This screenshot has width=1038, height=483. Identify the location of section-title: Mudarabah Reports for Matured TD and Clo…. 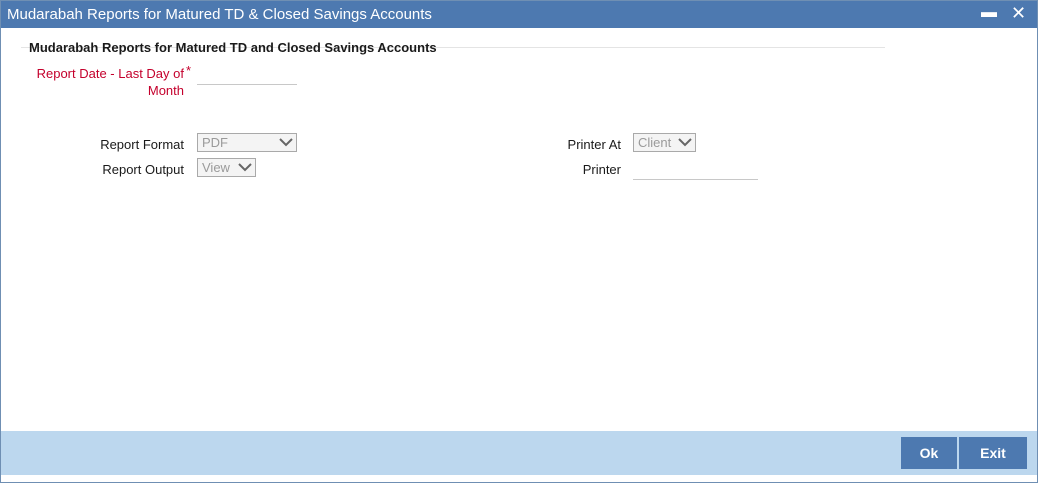
(233, 47).